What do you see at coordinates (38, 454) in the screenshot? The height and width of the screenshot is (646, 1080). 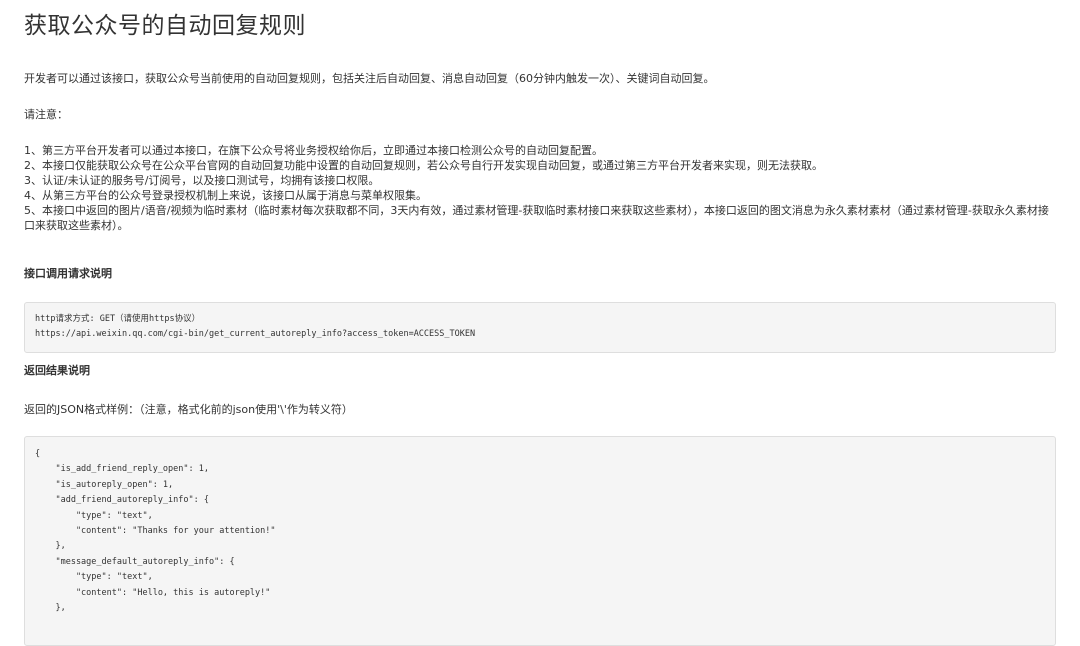 I see `code-line: {` at bounding box center [38, 454].